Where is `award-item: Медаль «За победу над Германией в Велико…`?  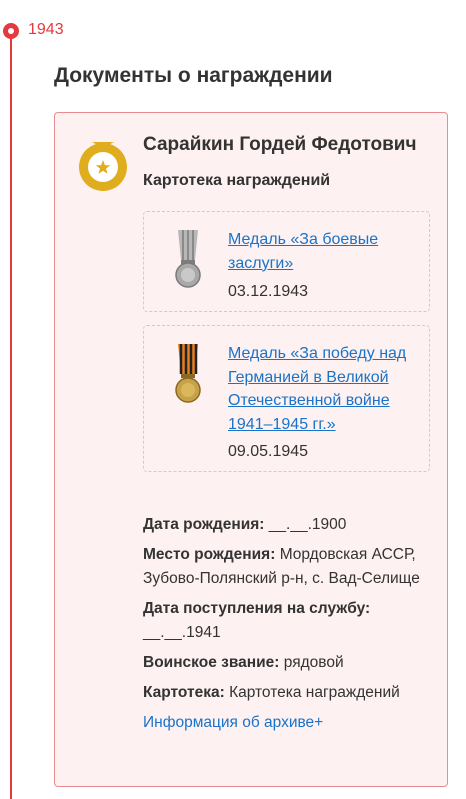
award-item: Медаль «За победу над Германией в Велико… is located at coordinates (286, 398).